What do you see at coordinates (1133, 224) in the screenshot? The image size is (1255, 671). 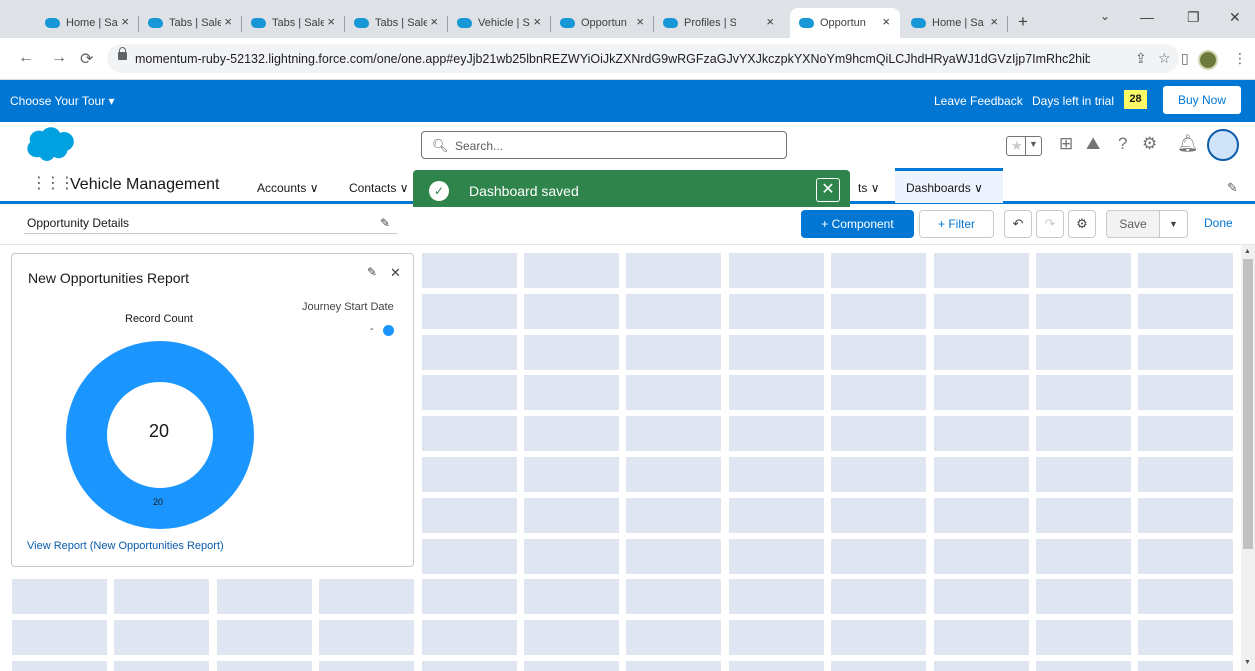 I see `save-button: Save` at bounding box center [1133, 224].